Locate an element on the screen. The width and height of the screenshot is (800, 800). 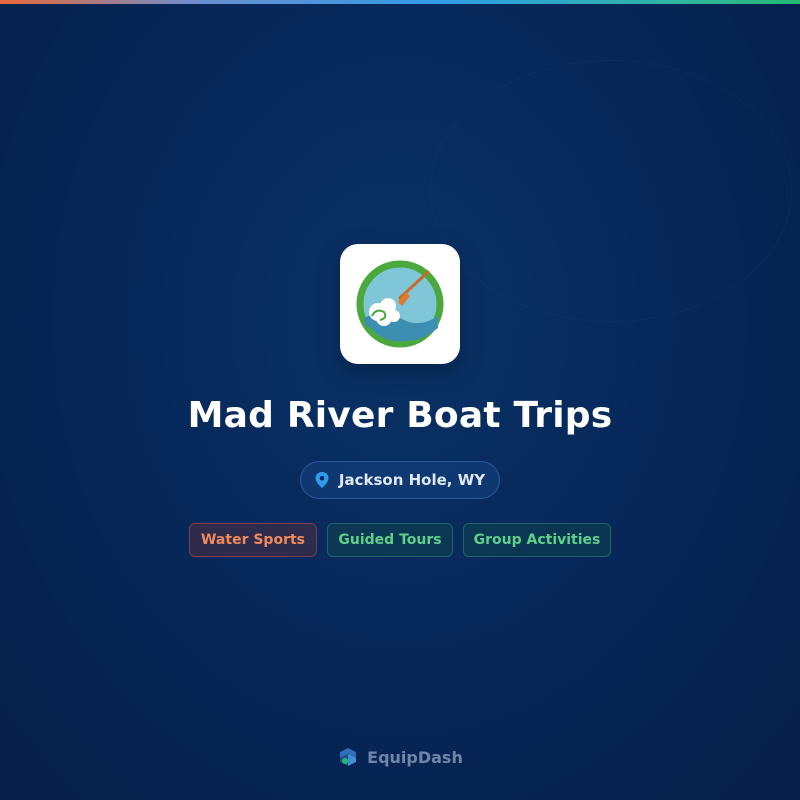
map-pin-icon is located at coordinates (322, 480).